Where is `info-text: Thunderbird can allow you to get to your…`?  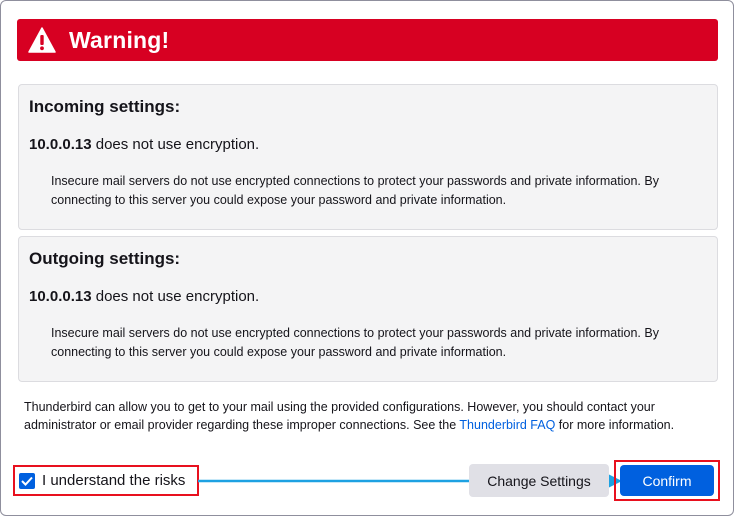
info-text: Thunderbird can allow you to get to your… is located at coordinates (374, 416).